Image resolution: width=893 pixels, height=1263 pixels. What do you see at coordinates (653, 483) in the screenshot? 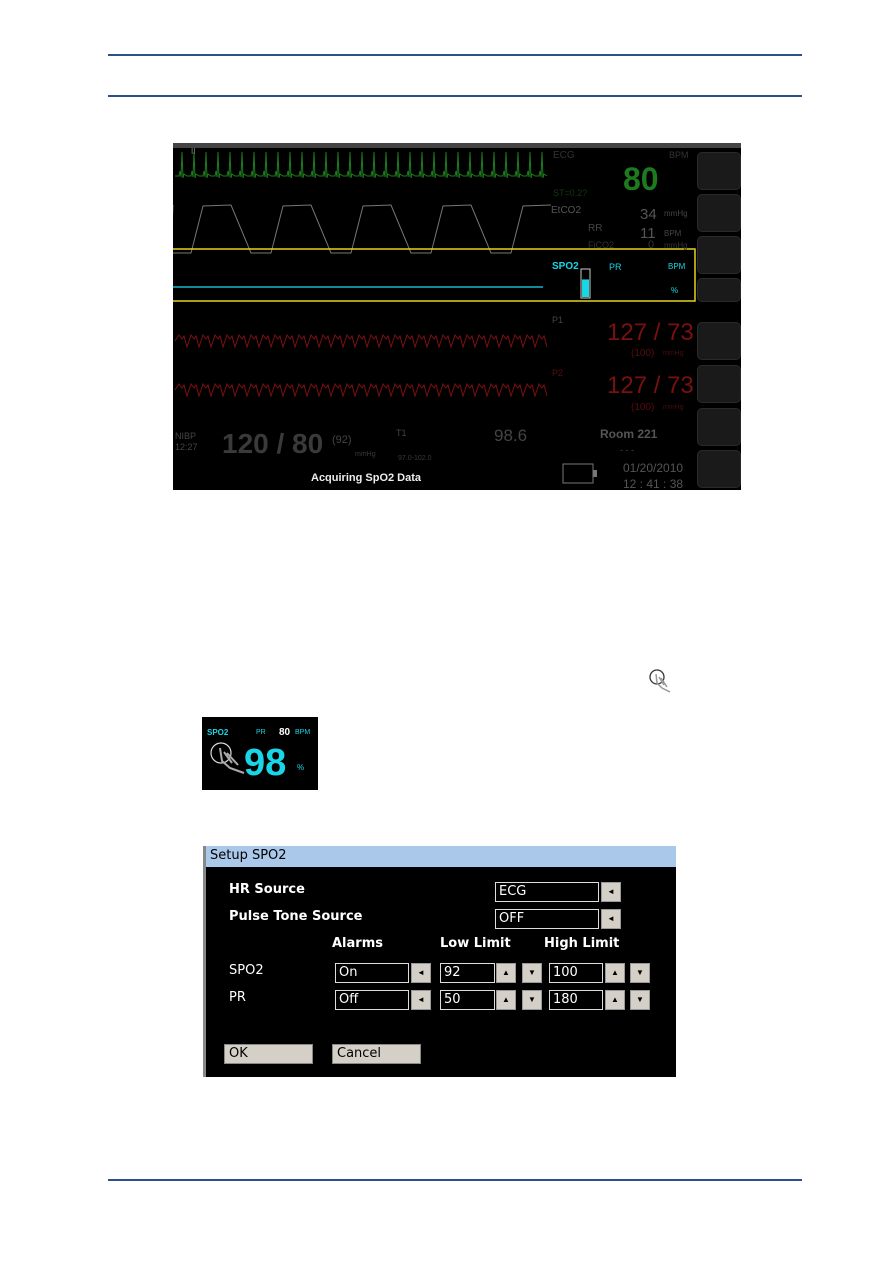
I see `time: 12 : 41 : 38` at bounding box center [653, 483].